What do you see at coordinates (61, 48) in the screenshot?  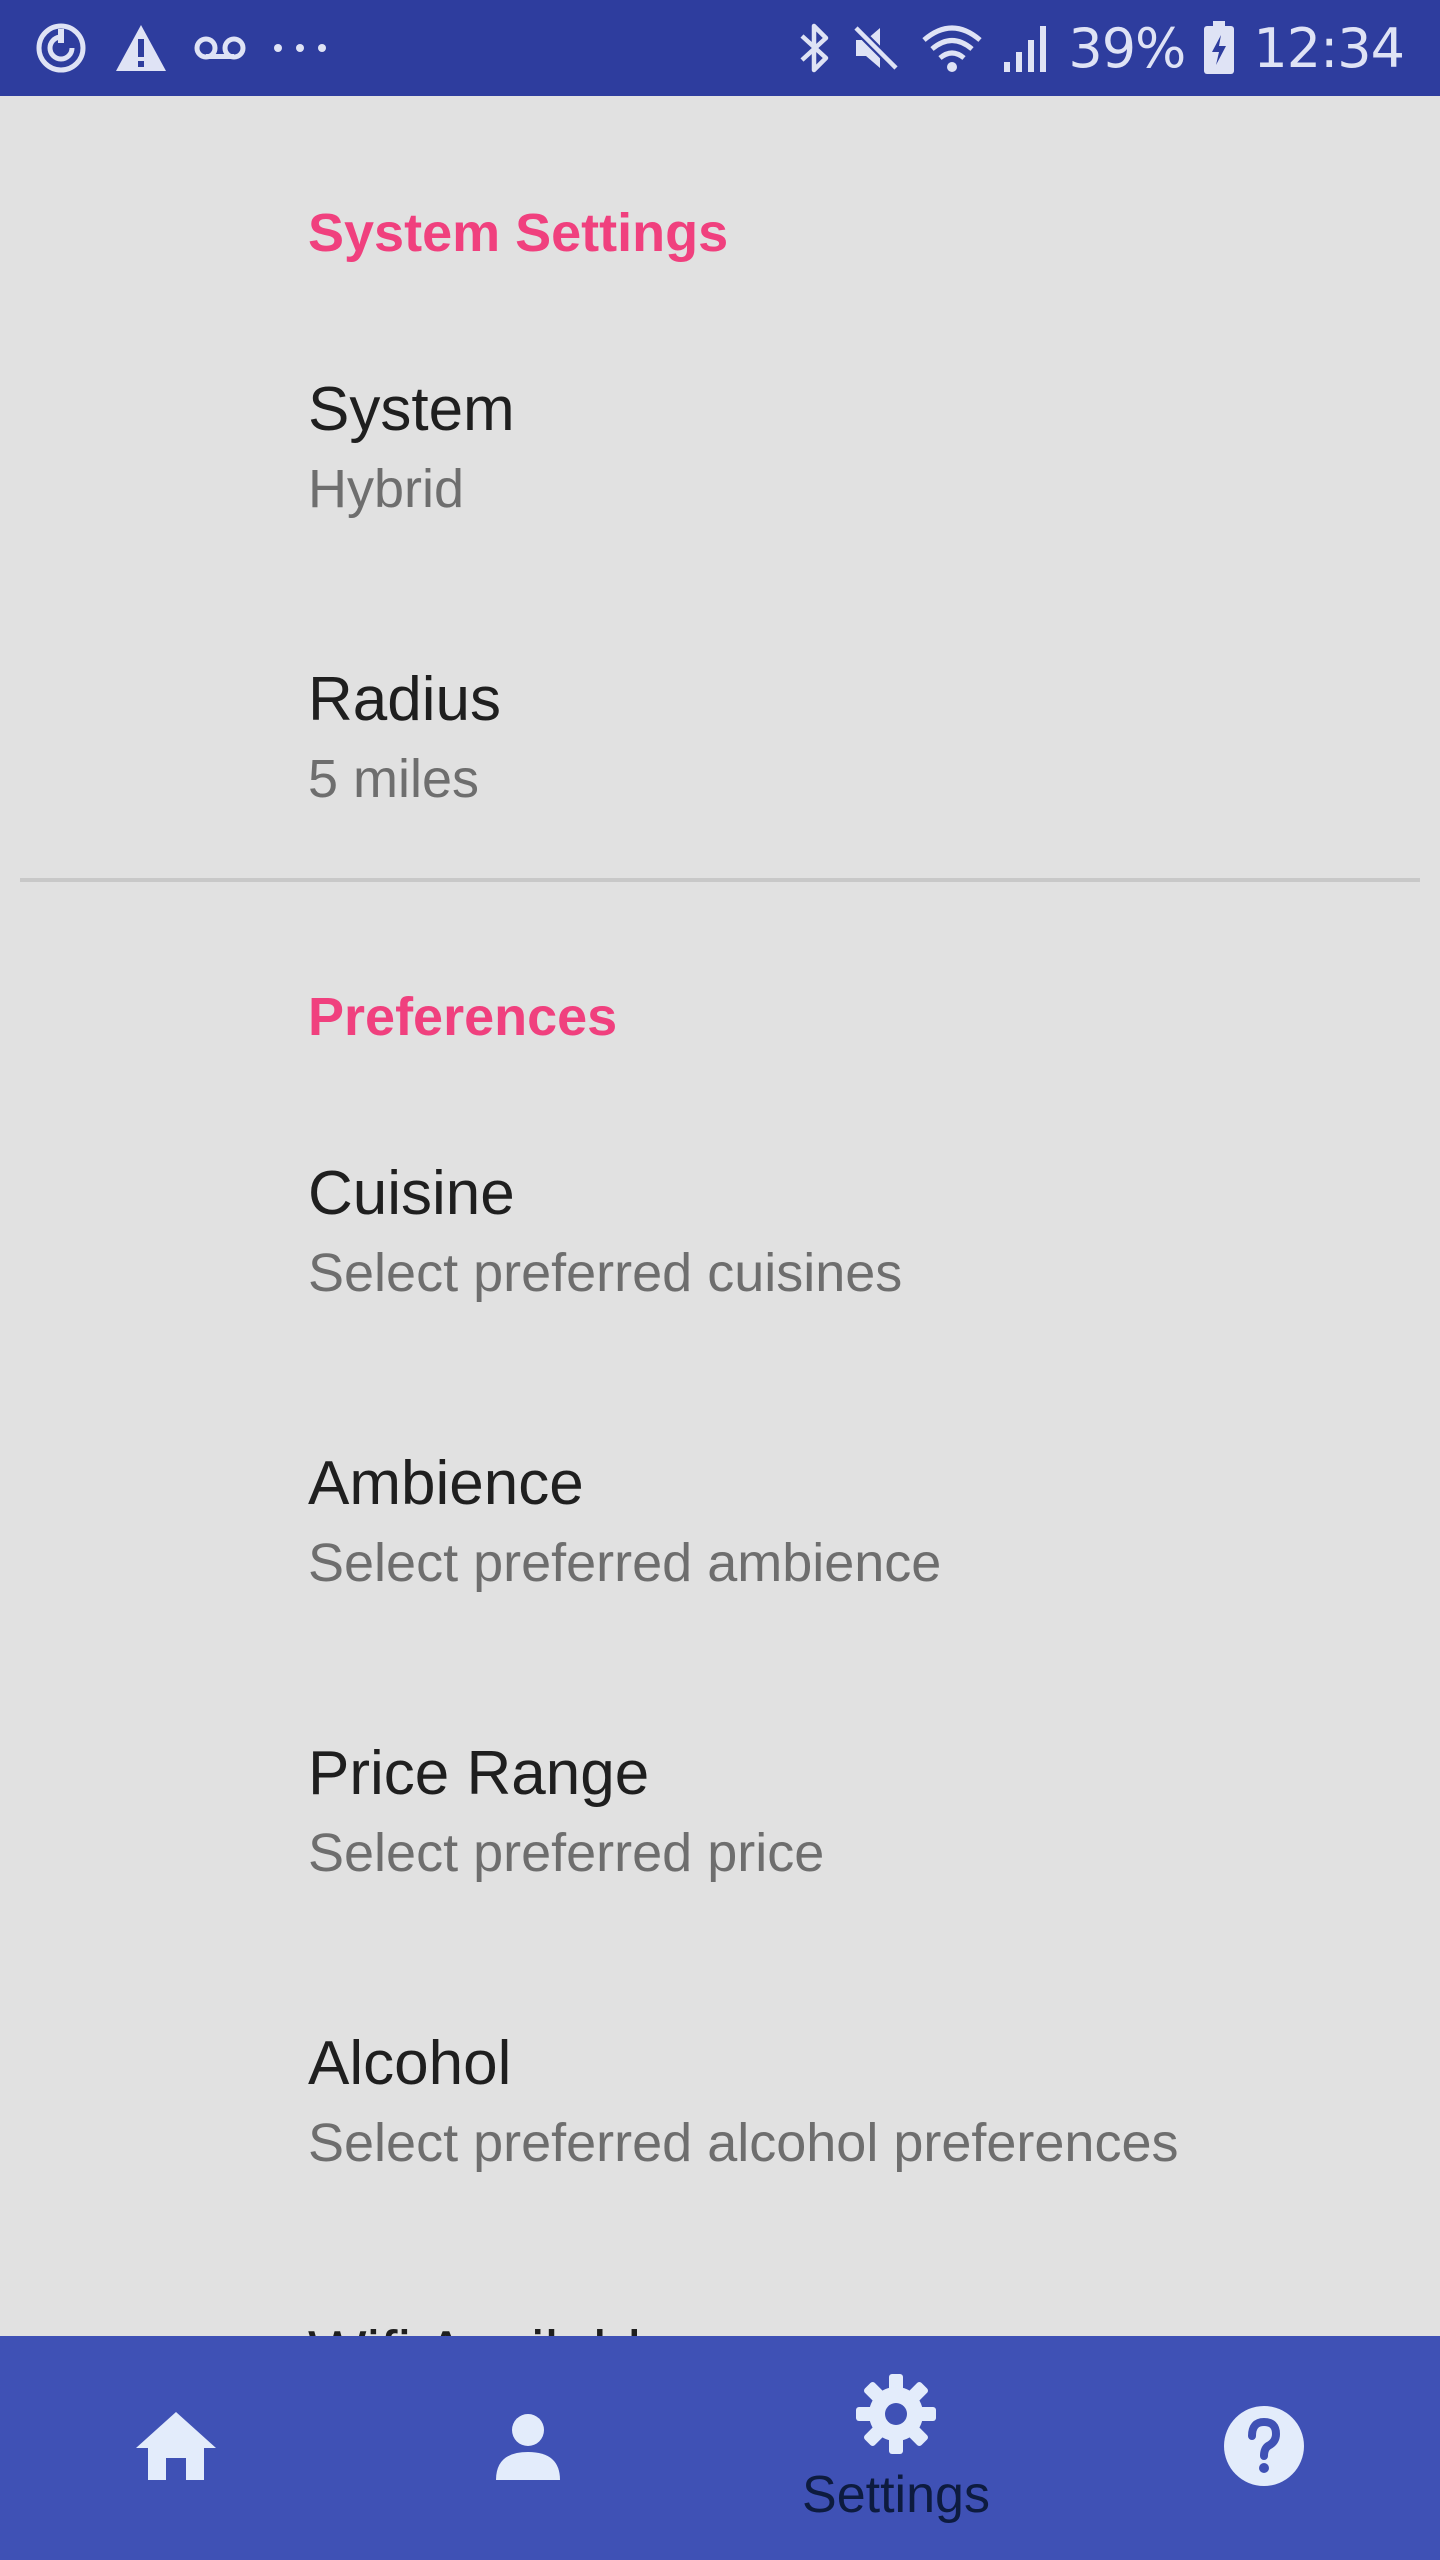 I see `sync-icon` at bounding box center [61, 48].